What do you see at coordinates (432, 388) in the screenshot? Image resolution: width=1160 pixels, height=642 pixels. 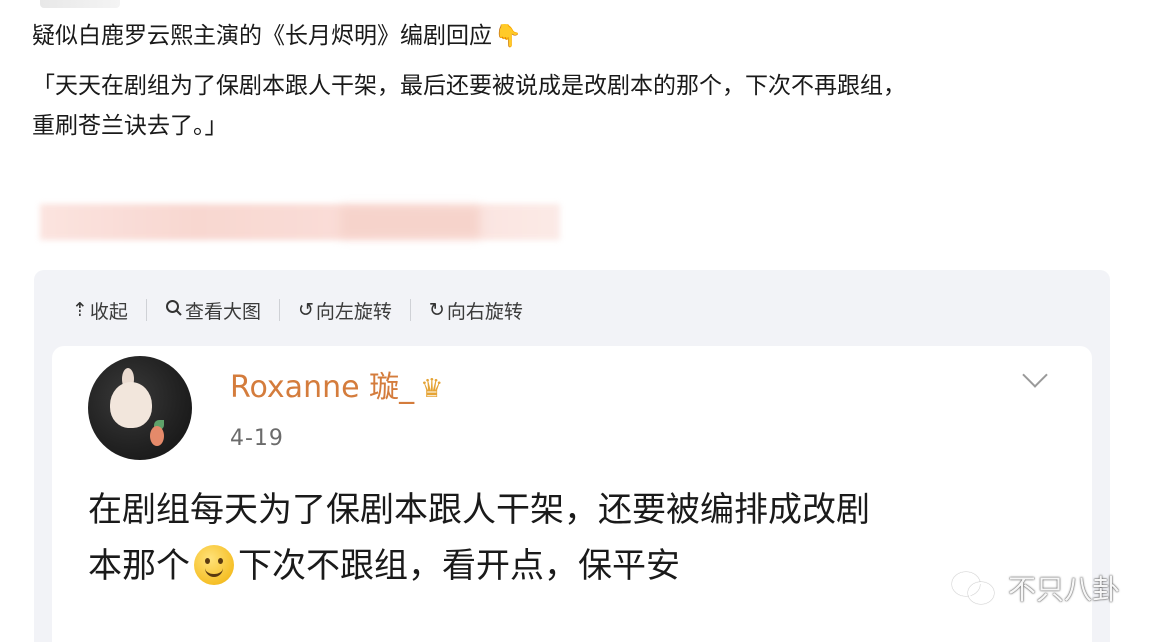 I see `crown-icon: ♛` at bounding box center [432, 388].